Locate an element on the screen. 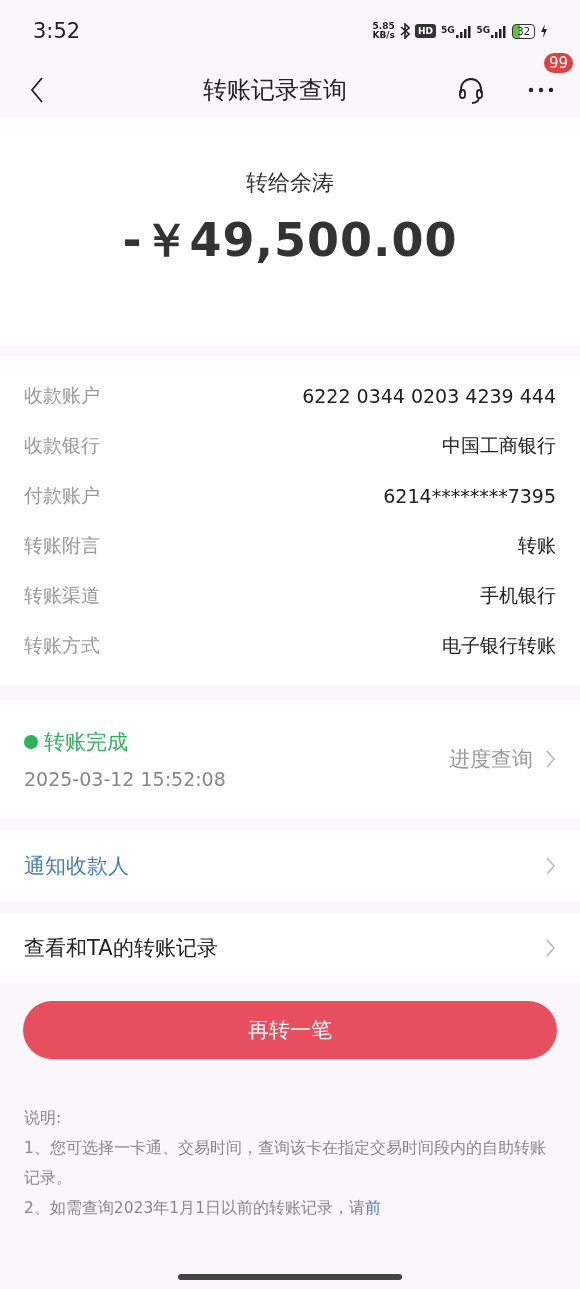 This screenshot has width=580, height=1289. page-title: 转账记录查询 is located at coordinates (275, 90).